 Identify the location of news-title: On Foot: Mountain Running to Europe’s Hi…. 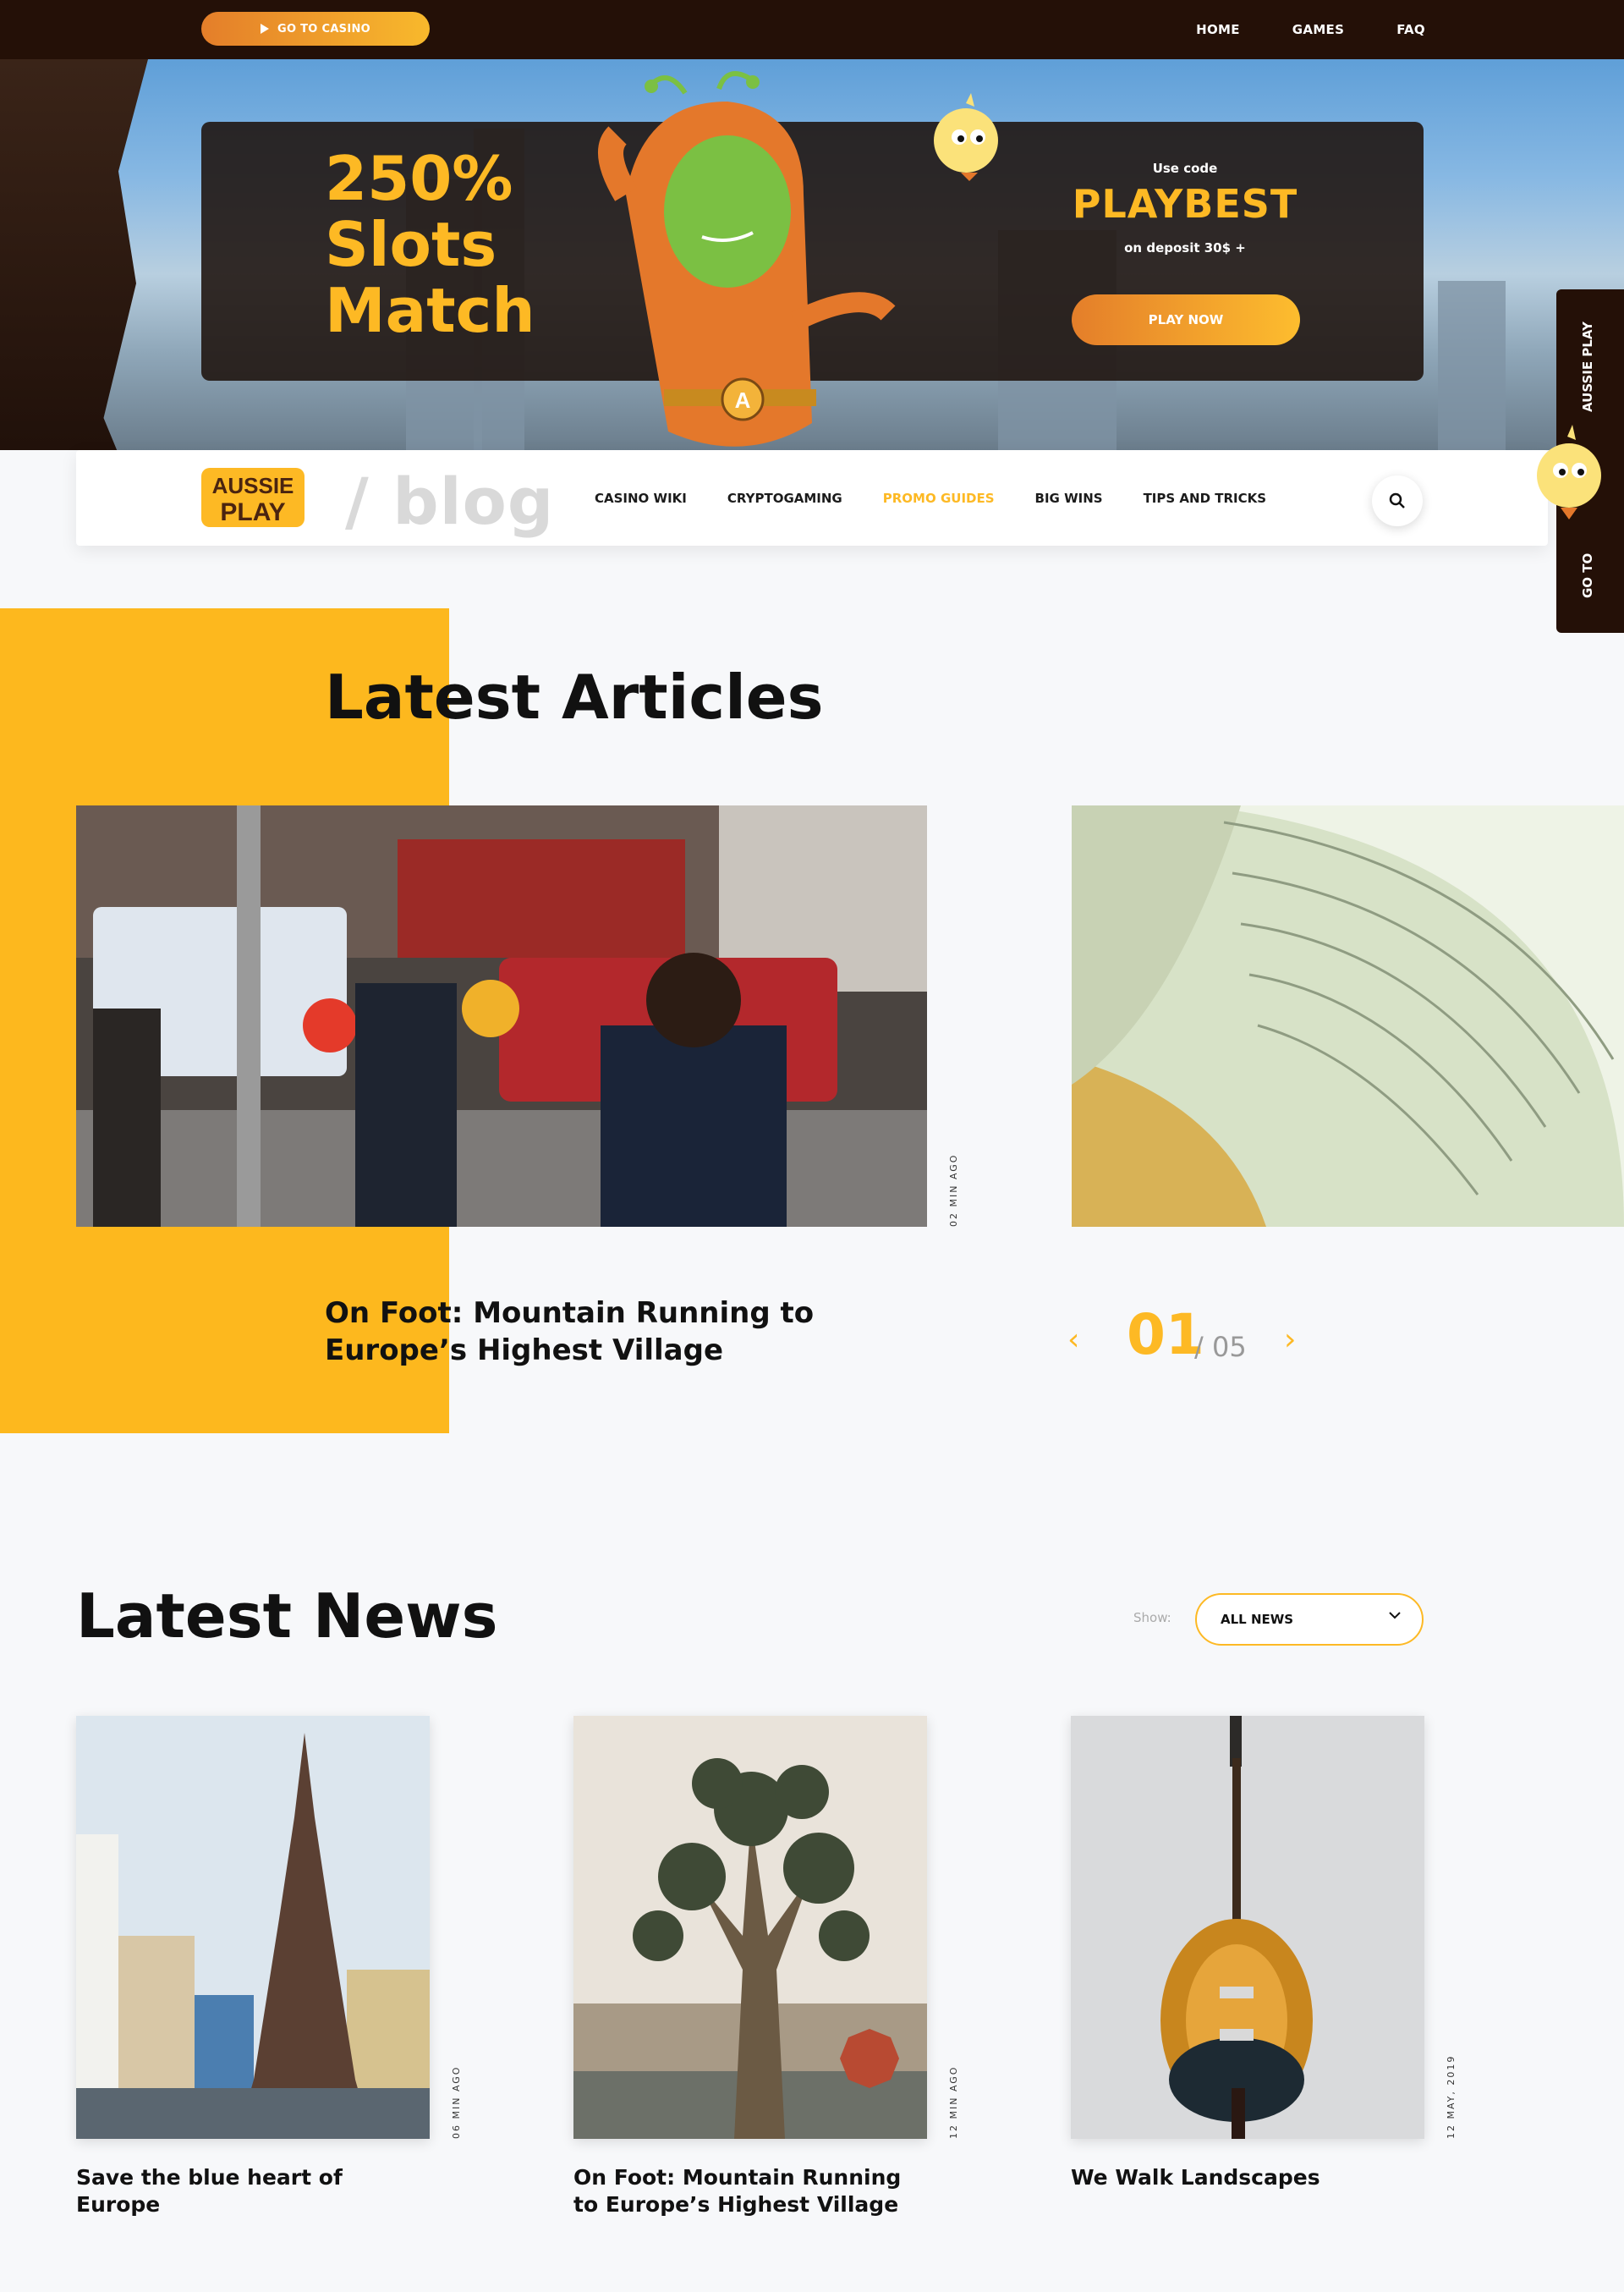
(750, 2191).